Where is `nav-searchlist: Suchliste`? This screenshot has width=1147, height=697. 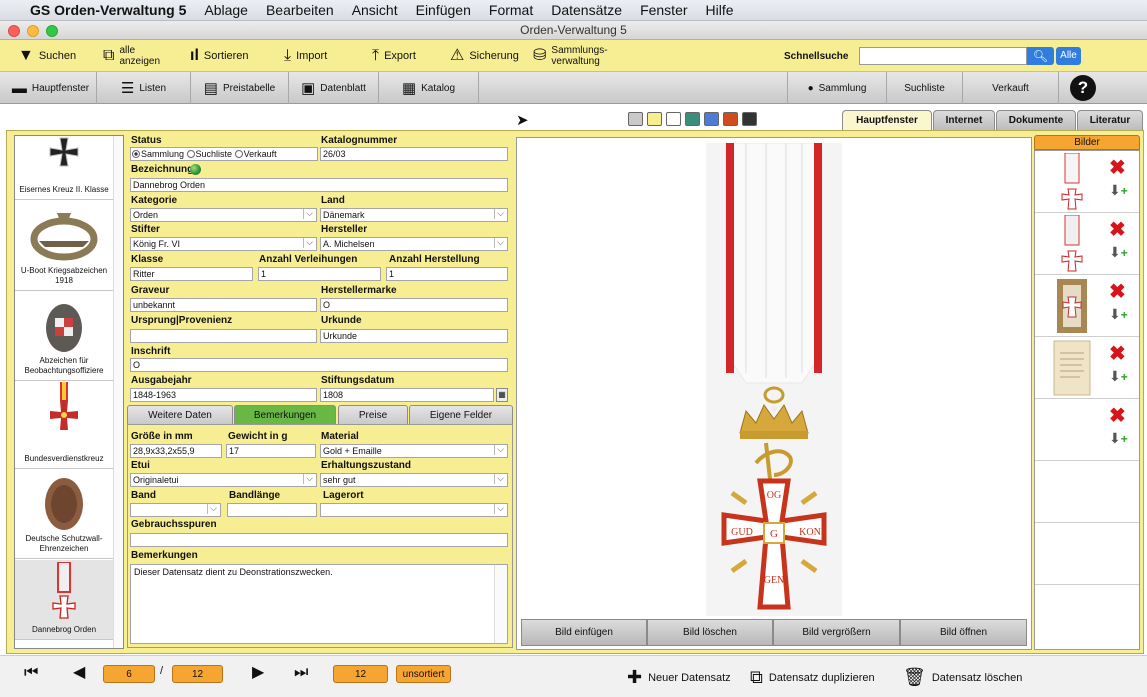 nav-searchlist: Suchliste is located at coordinates (925, 88).